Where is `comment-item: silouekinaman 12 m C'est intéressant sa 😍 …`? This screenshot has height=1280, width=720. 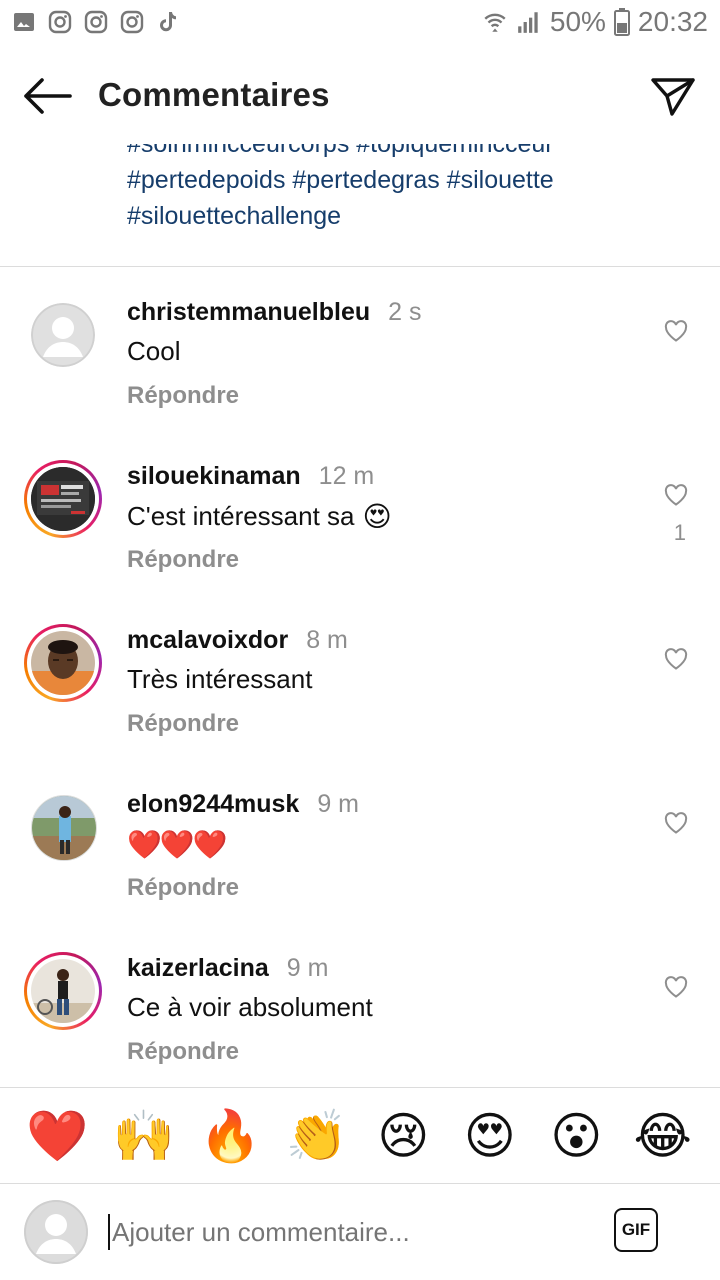 comment-item: silouekinaman 12 m C'est intéressant sa 😍 … is located at coordinates (360, 516).